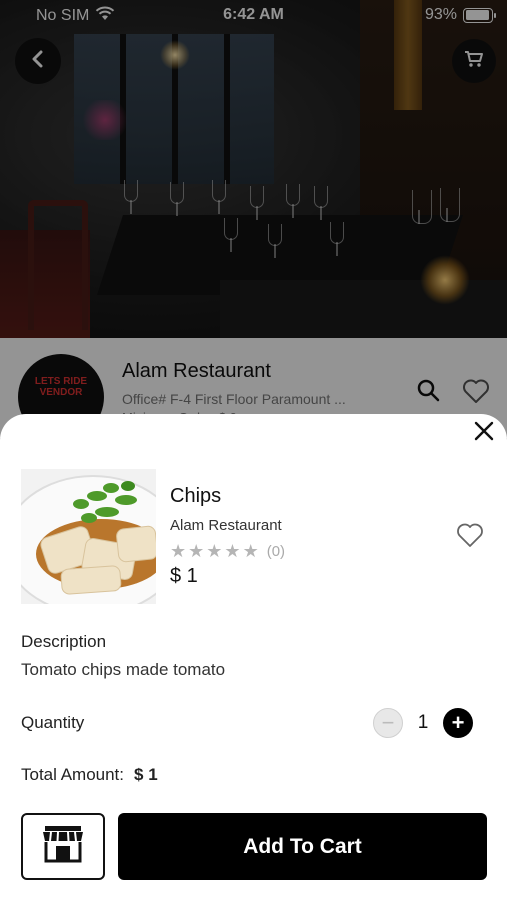  I want to click on product-image, so click(88, 536).